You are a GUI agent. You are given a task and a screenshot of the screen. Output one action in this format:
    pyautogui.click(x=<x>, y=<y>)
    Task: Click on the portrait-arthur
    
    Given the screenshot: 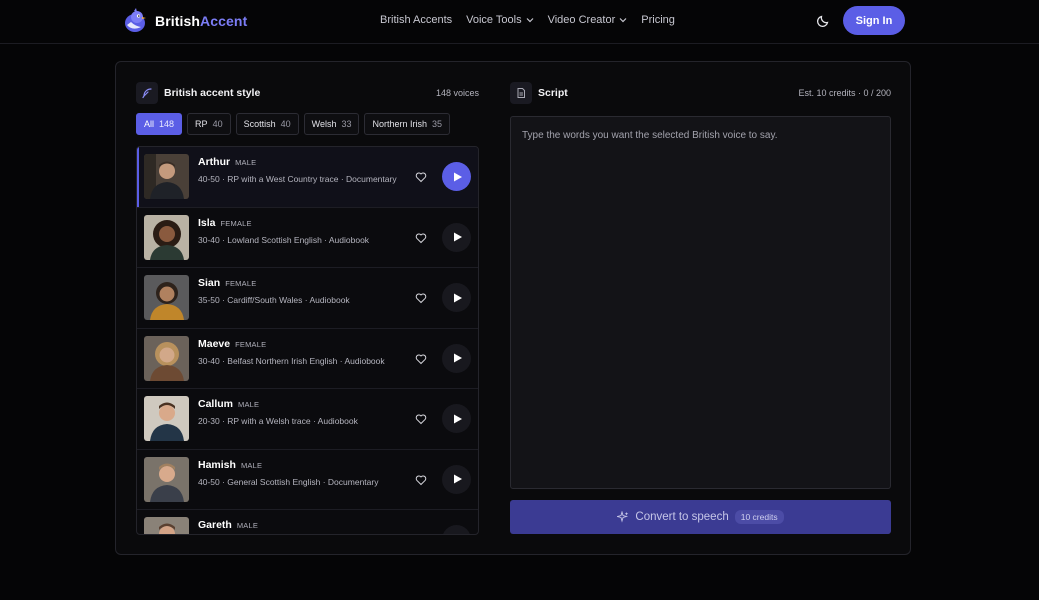 What is the action you would take?
    pyautogui.click(x=166, y=176)
    